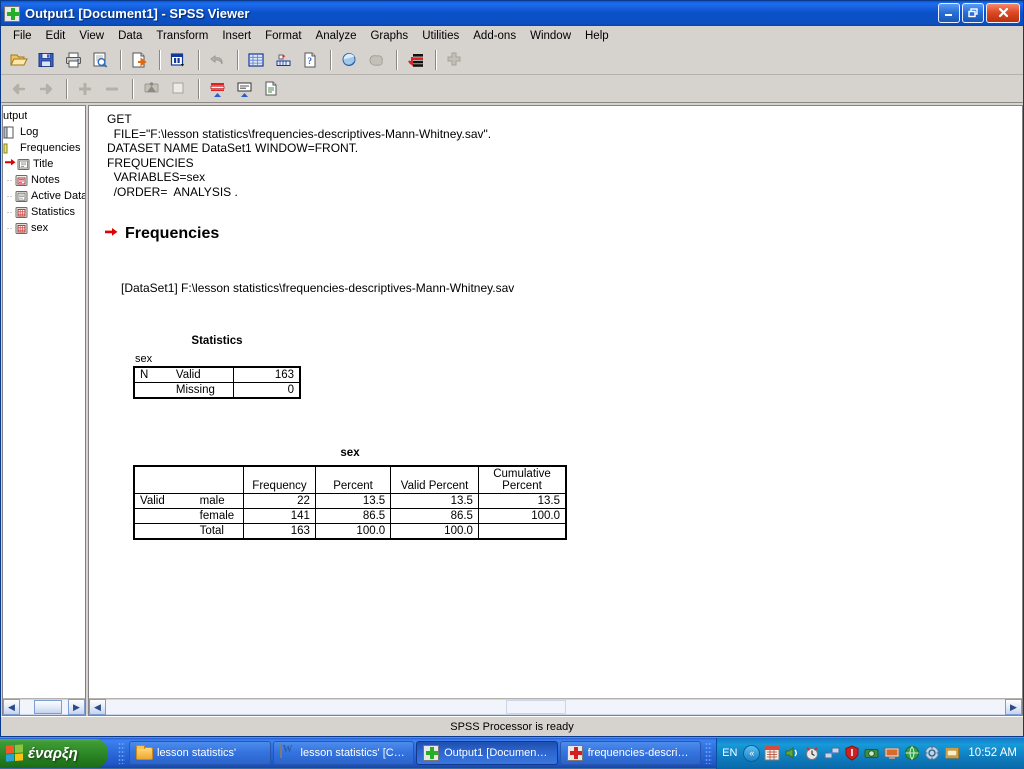 The width and height of the screenshot is (1024, 769). Describe the element at coordinates (912, 753) in the screenshot. I see `globe-tray-icon` at that location.